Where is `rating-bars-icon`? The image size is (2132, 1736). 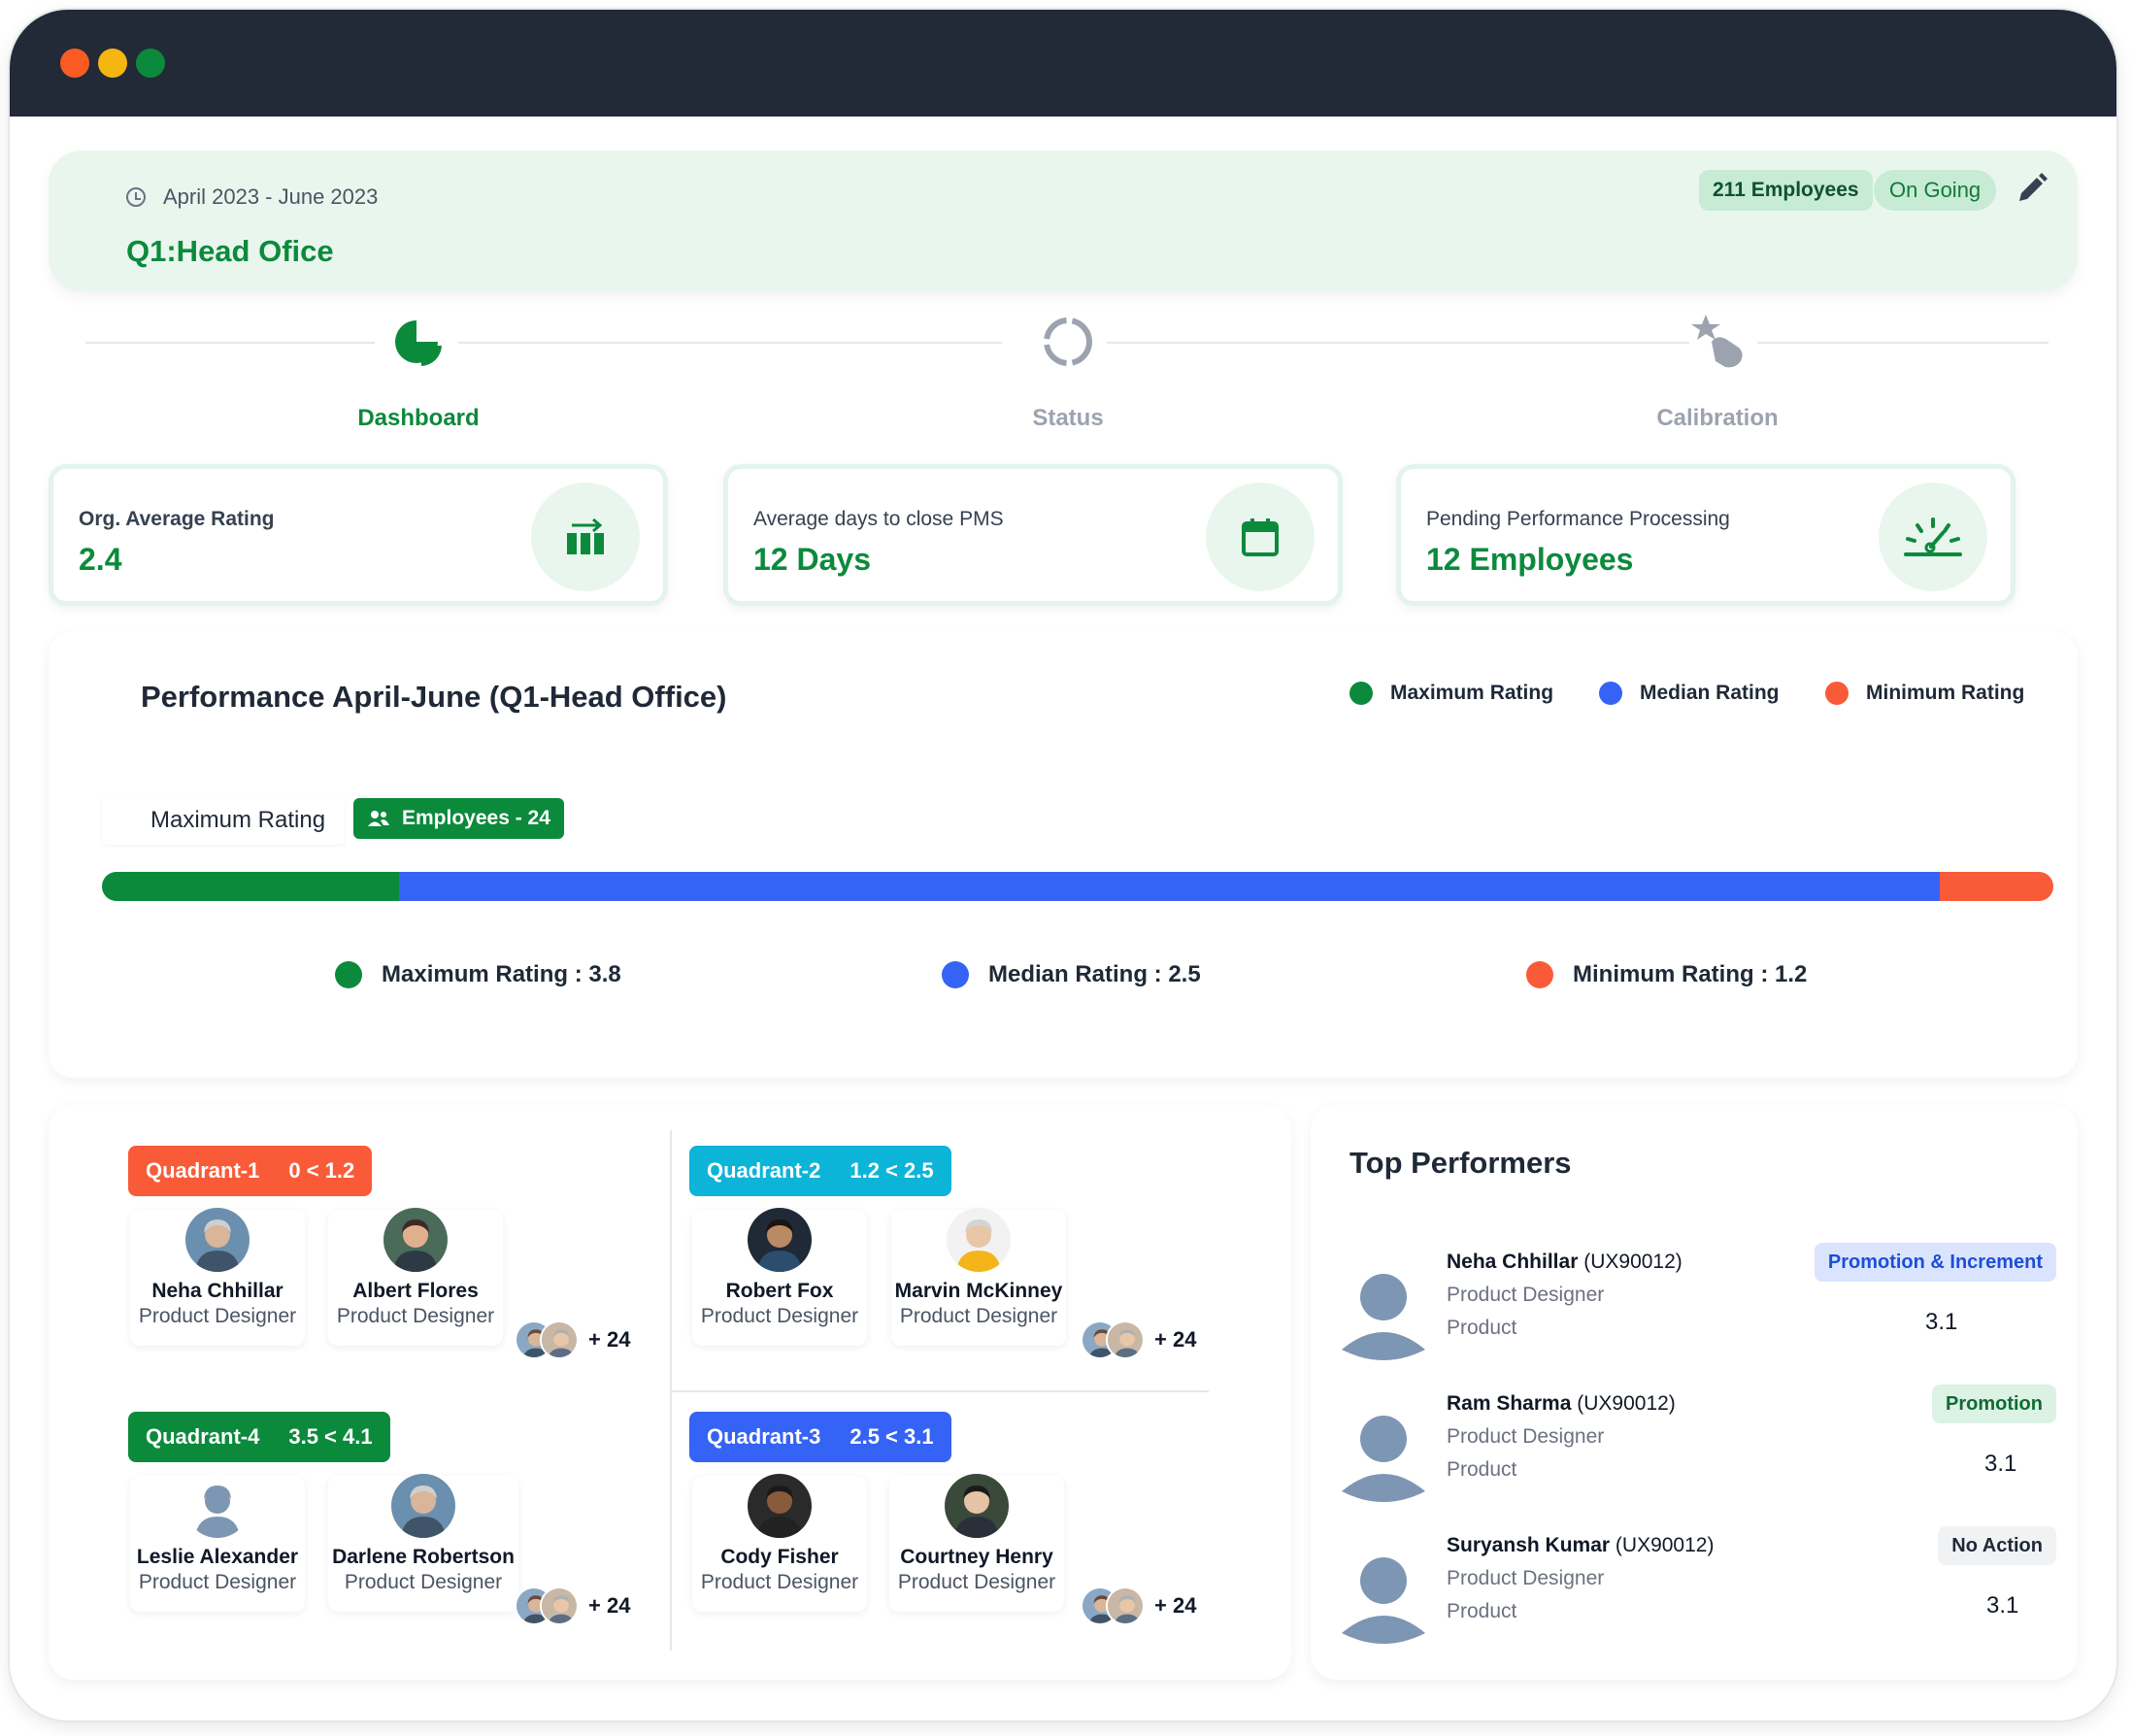 rating-bars-icon is located at coordinates (585, 535).